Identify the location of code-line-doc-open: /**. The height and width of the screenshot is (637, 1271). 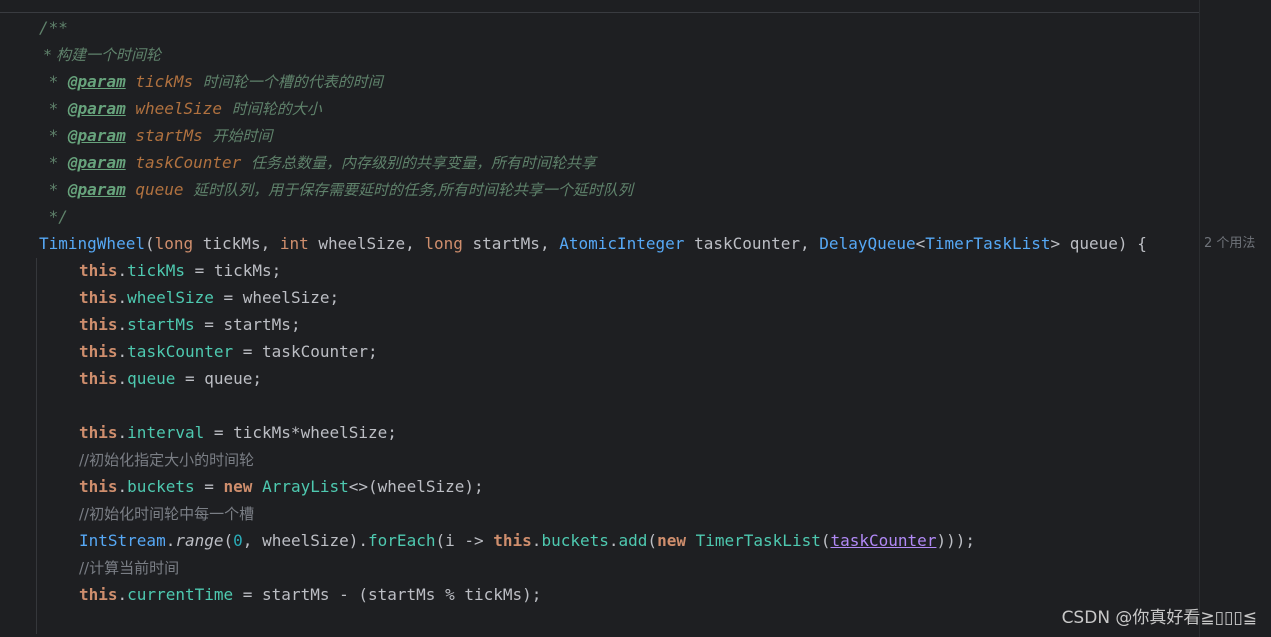
(53, 27).